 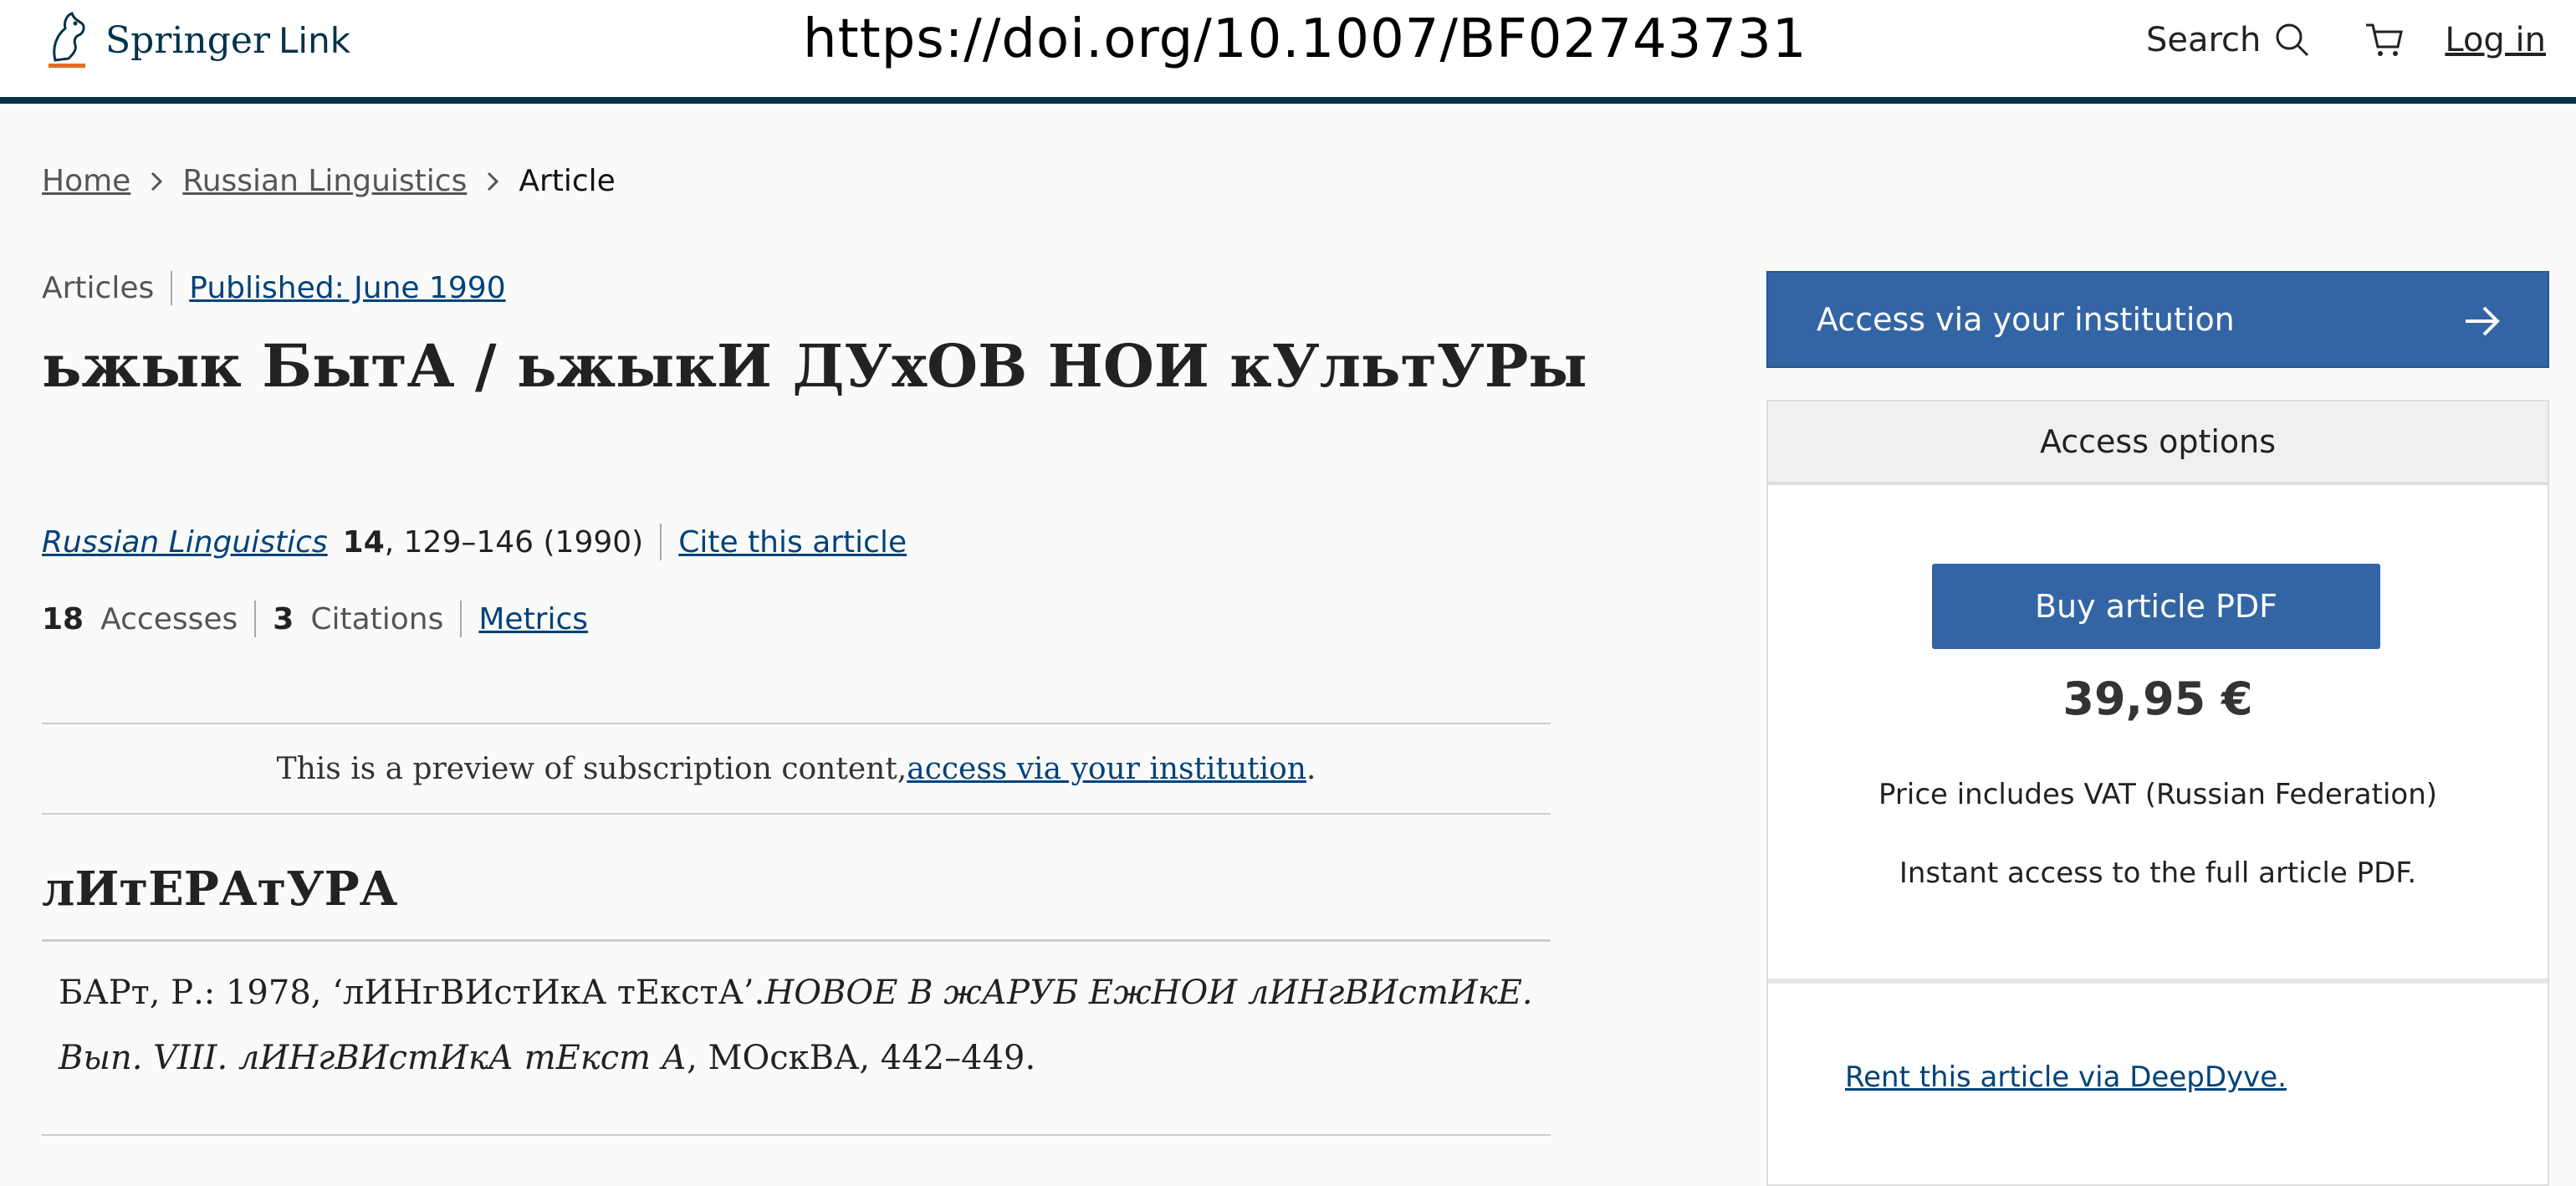 What do you see at coordinates (63, 618) in the screenshot?
I see `accesses-count: 18` at bounding box center [63, 618].